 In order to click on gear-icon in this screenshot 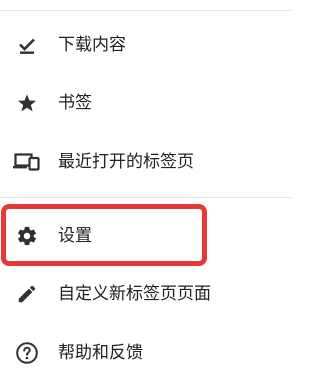, I will do `click(27, 236)`.